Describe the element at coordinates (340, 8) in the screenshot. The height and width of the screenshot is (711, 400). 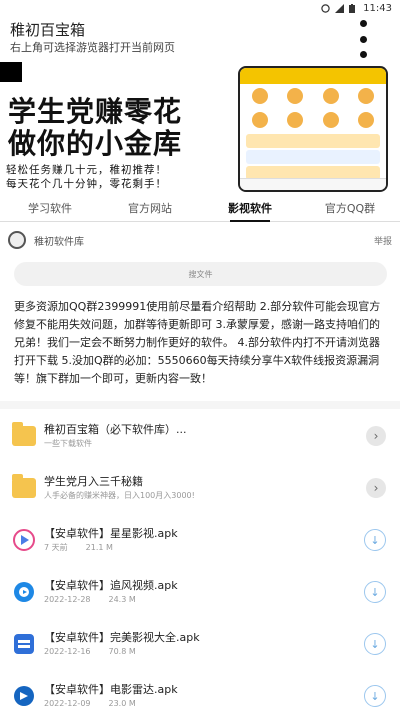
I see `signal-icon` at that location.